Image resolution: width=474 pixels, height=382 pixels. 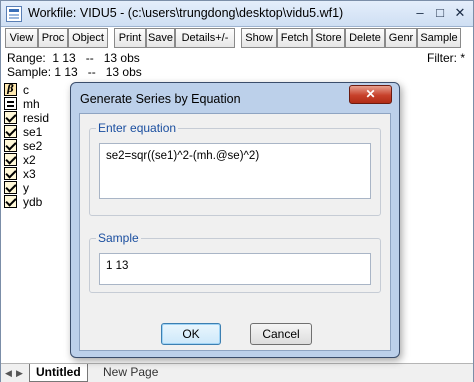 I want to click on dialog-close-button: ✕, so click(x=370, y=94).